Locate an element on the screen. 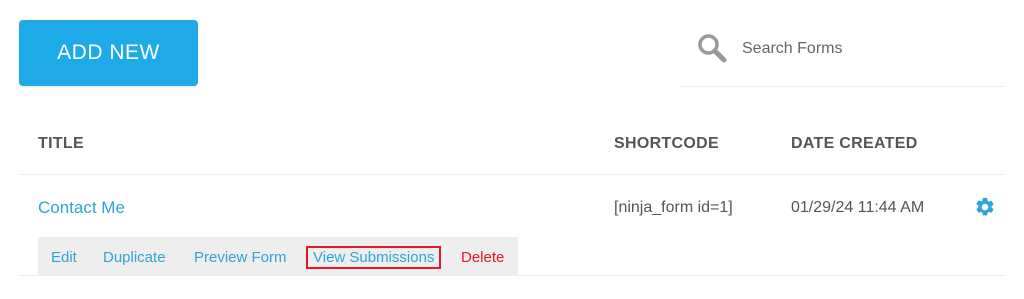 The image size is (1024, 299). duplicate-link: Duplicate is located at coordinates (134, 257).